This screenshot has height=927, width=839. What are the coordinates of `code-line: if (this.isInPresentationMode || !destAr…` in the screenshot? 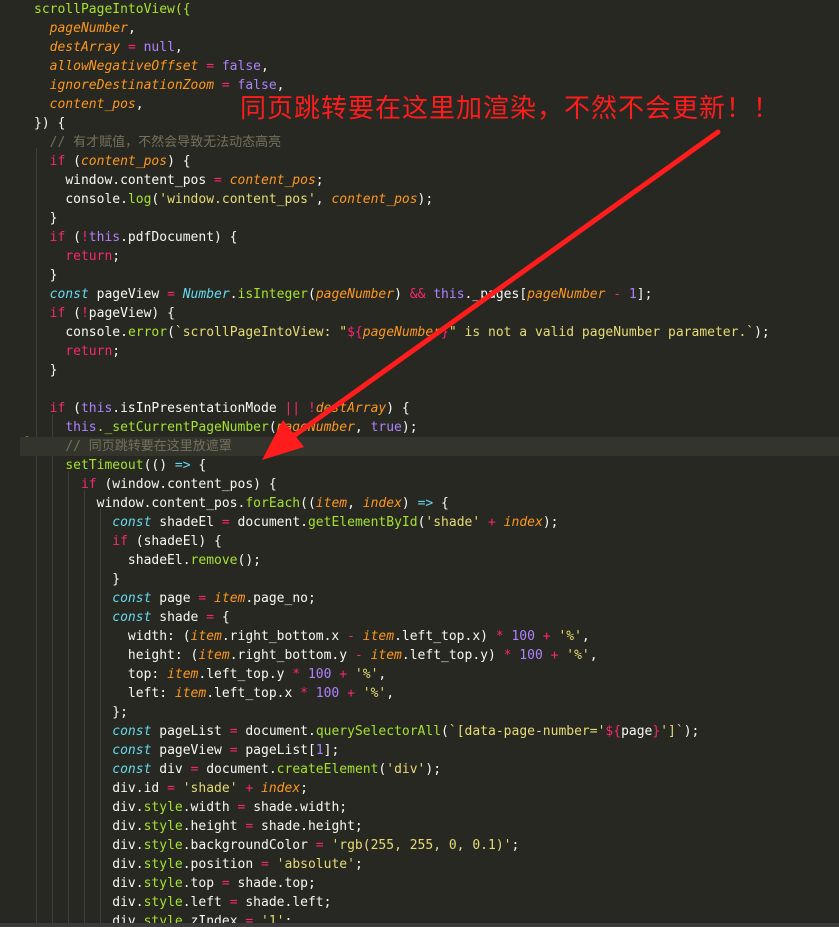 It's located at (229, 408).